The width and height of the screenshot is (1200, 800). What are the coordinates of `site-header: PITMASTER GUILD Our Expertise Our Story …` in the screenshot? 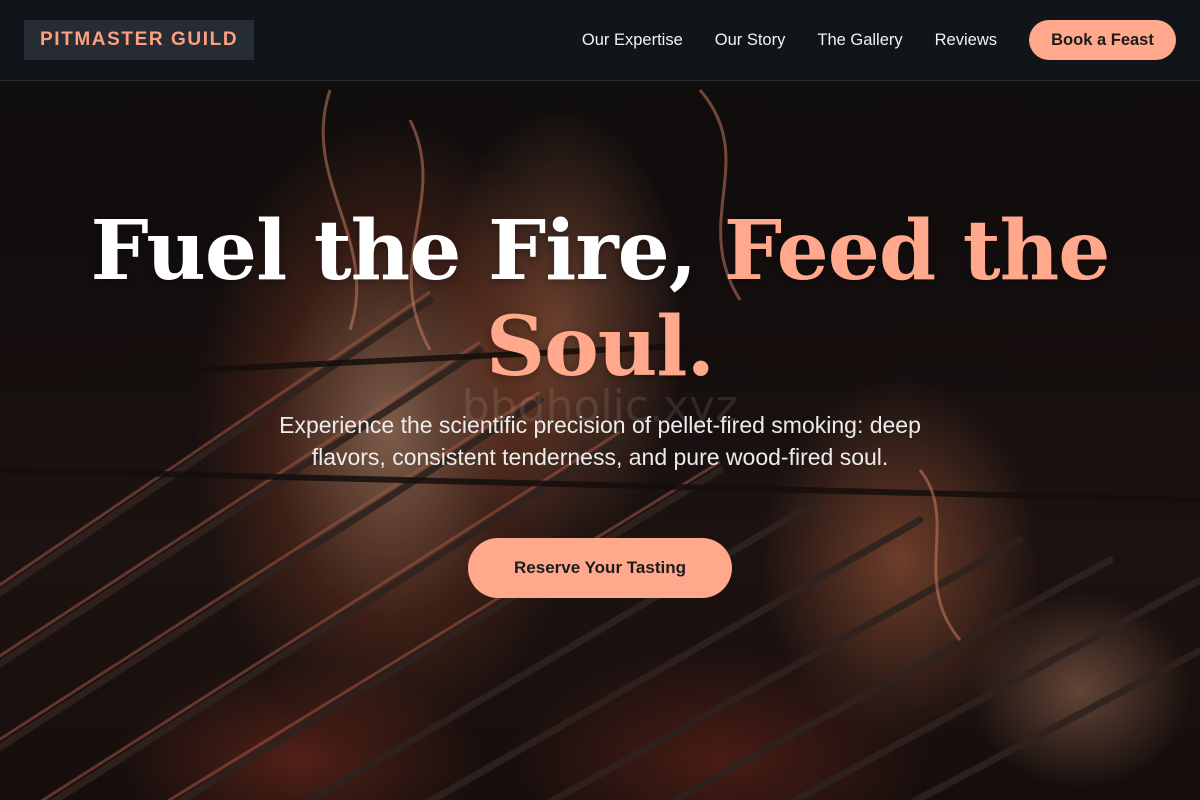 It's located at (600, 40).